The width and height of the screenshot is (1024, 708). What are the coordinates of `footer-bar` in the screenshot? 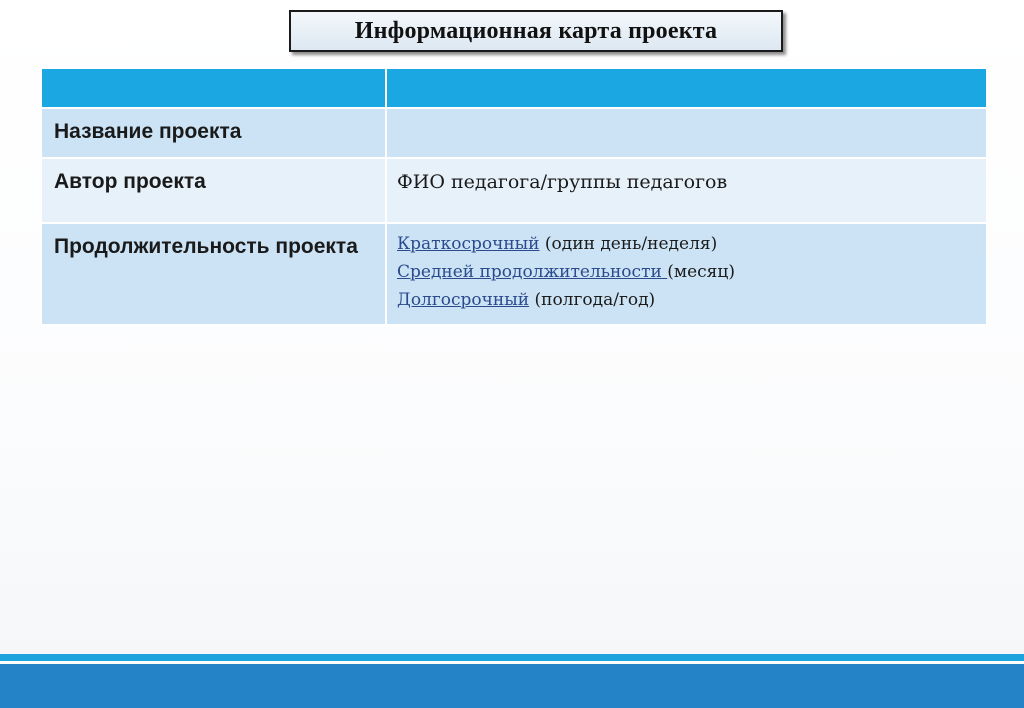 It's located at (512, 681).